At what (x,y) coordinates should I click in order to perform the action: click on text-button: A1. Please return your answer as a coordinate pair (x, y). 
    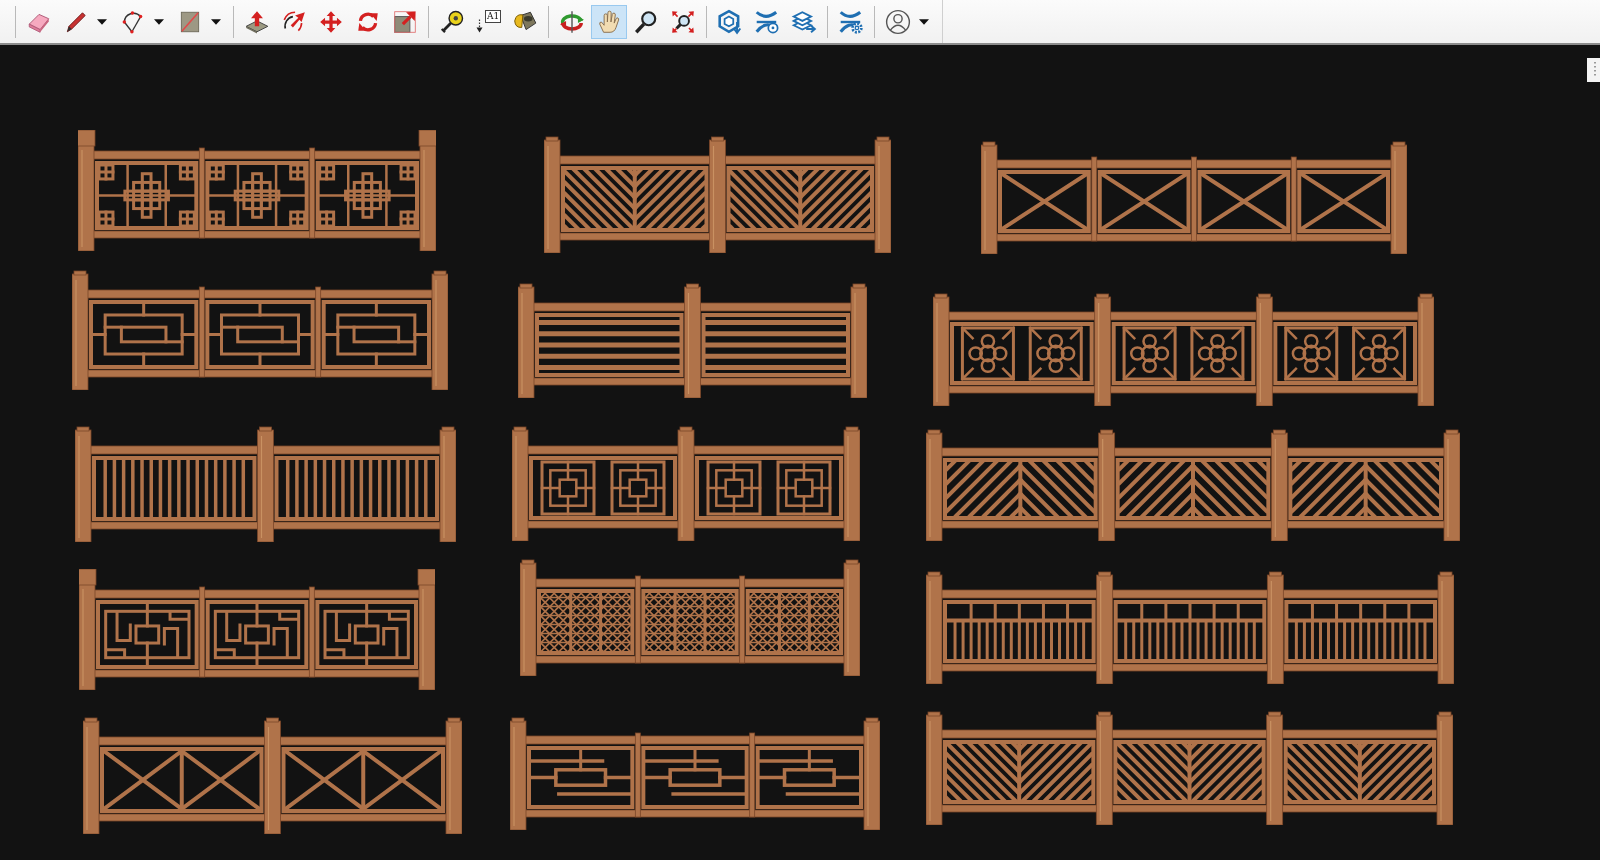
    Looking at the image, I should click on (489, 21).